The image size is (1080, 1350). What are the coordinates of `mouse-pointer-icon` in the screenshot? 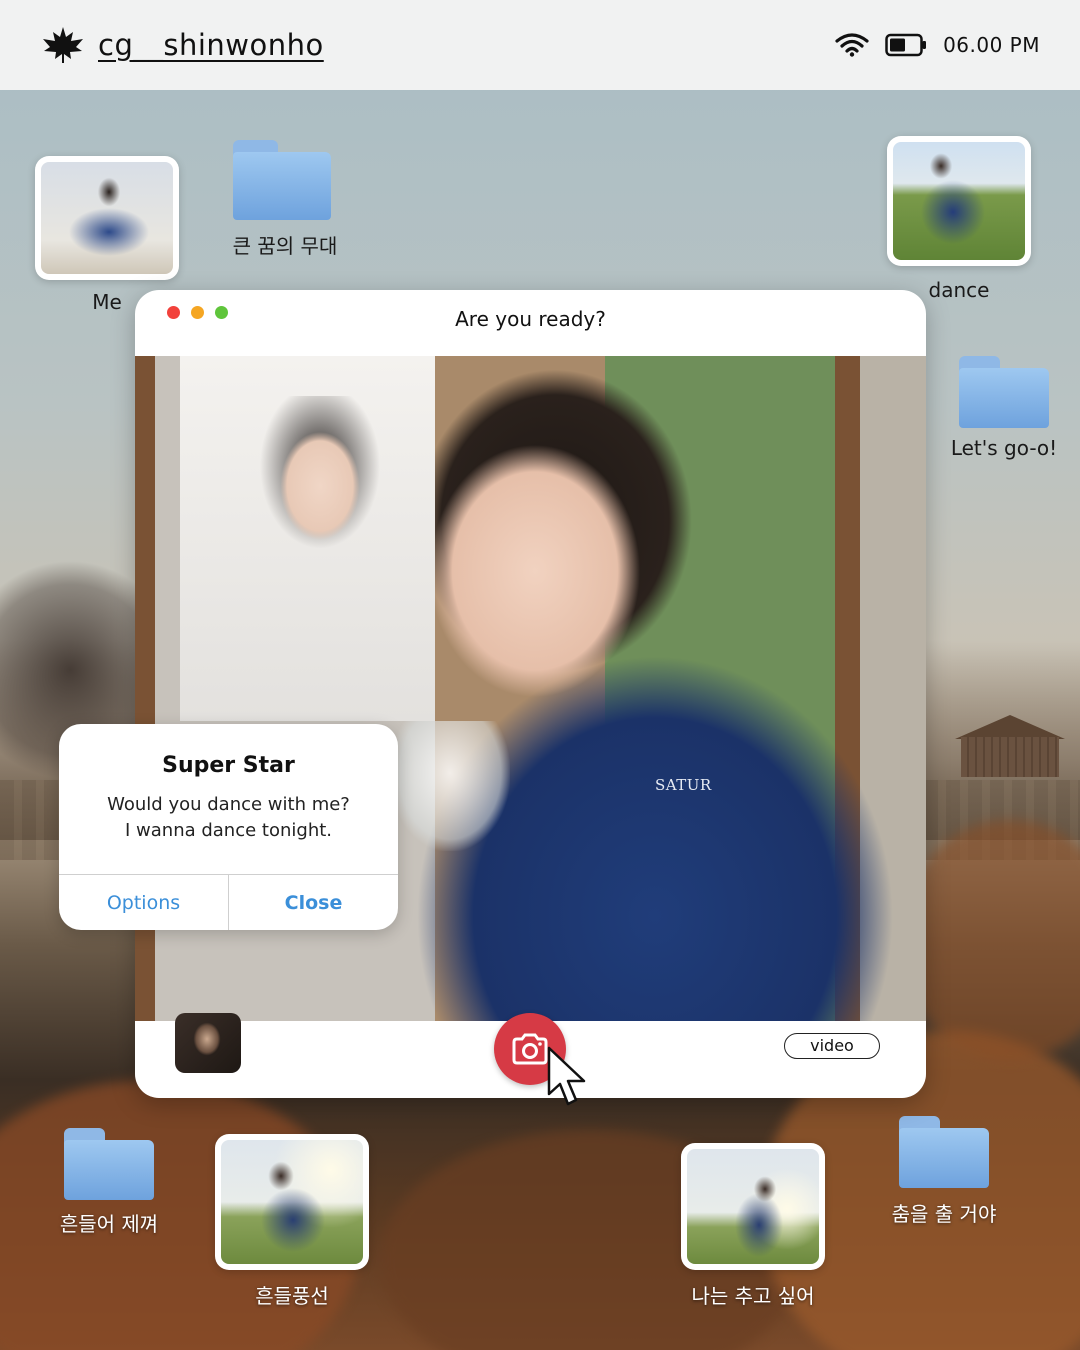 It's located at (566, 1076).